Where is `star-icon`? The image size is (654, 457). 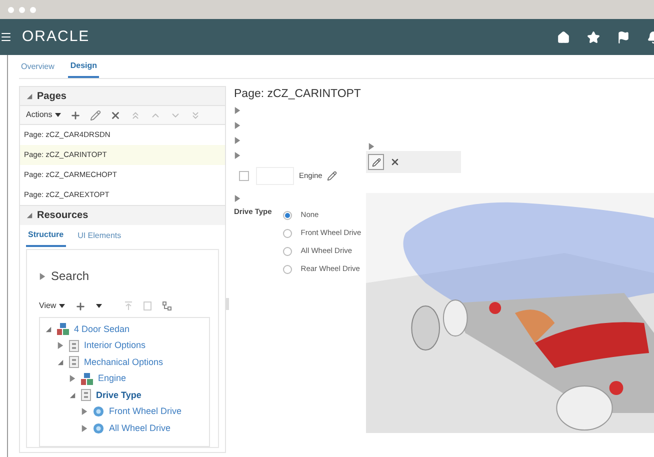 star-icon is located at coordinates (593, 37).